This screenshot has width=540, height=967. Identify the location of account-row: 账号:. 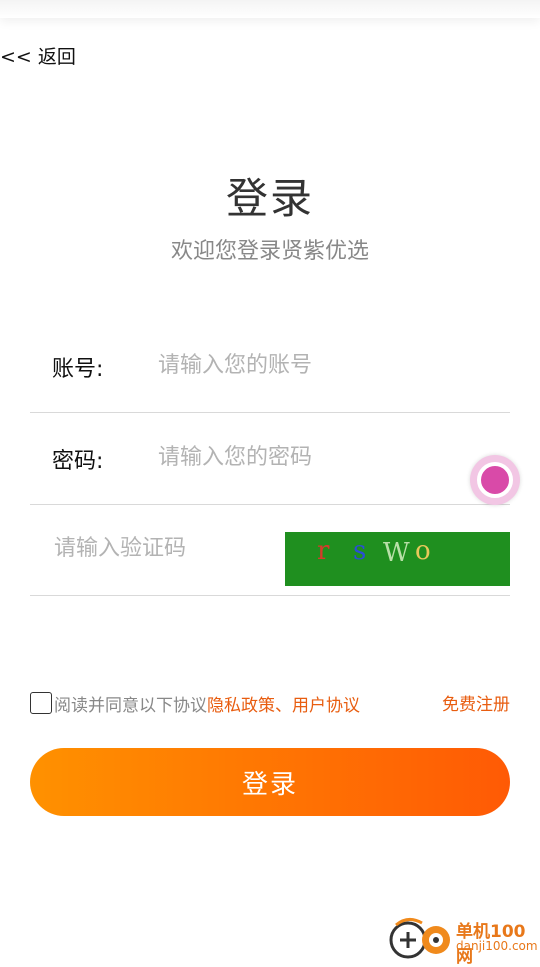
(270, 366).